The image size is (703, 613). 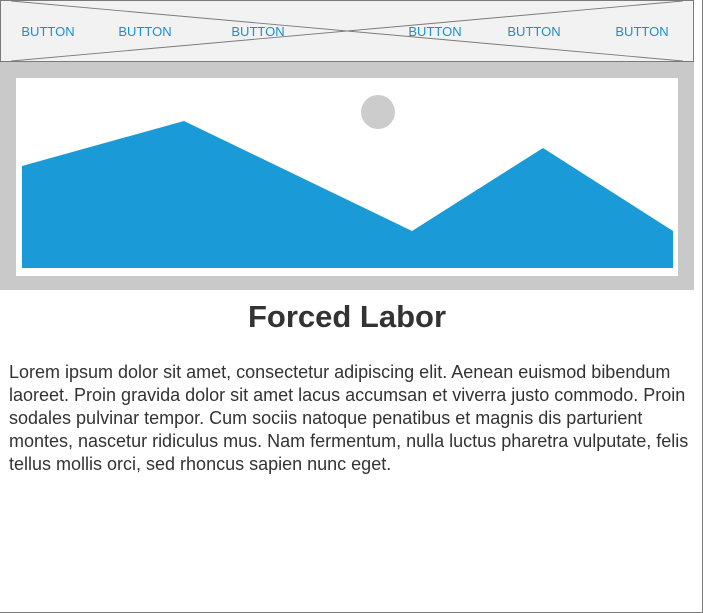 What do you see at coordinates (258, 32) in the screenshot?
I see `nav-button-3: BUTTON` at bounding box center [258, 32].